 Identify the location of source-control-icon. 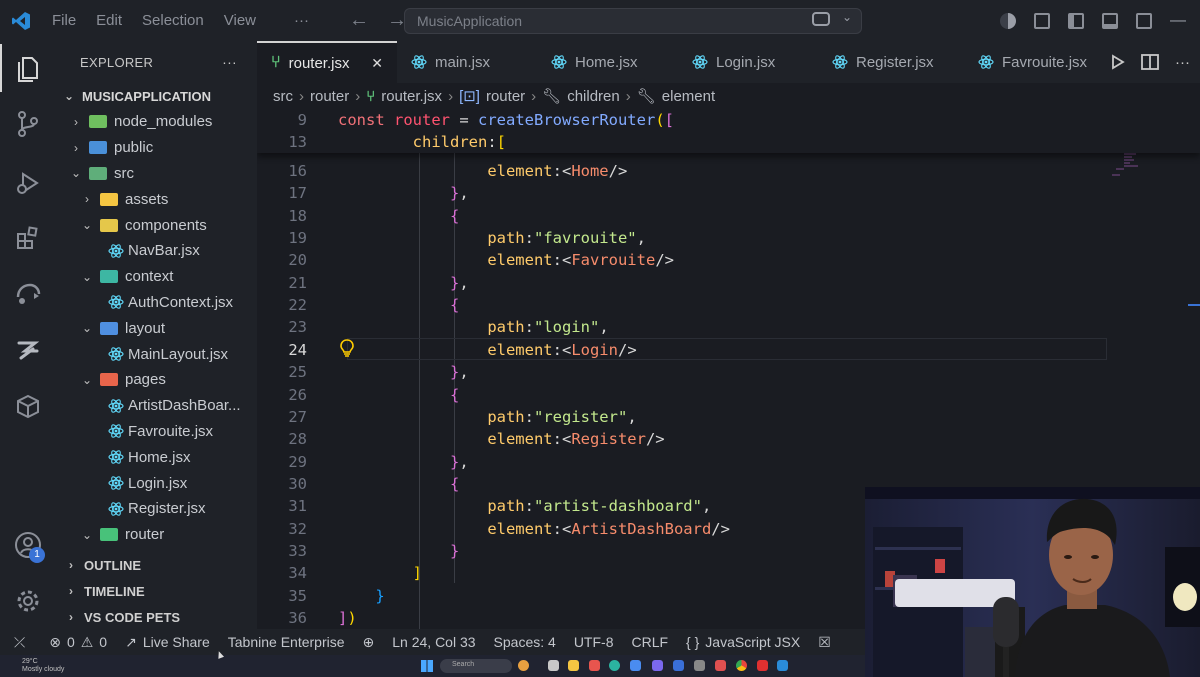
(28, 124).